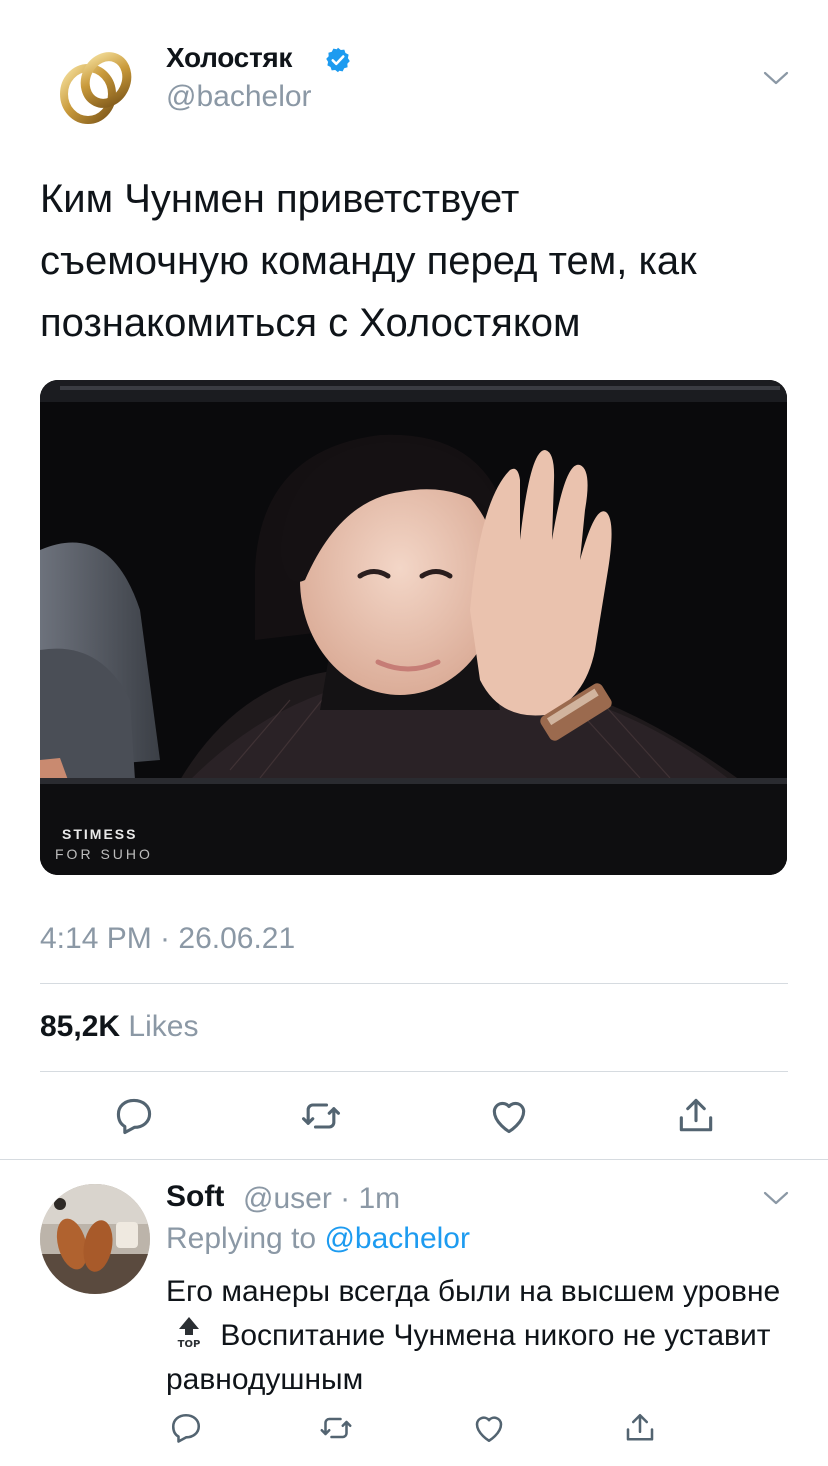  I want to click on reply-handle-time: @user · 1m, so click(321, 1199).